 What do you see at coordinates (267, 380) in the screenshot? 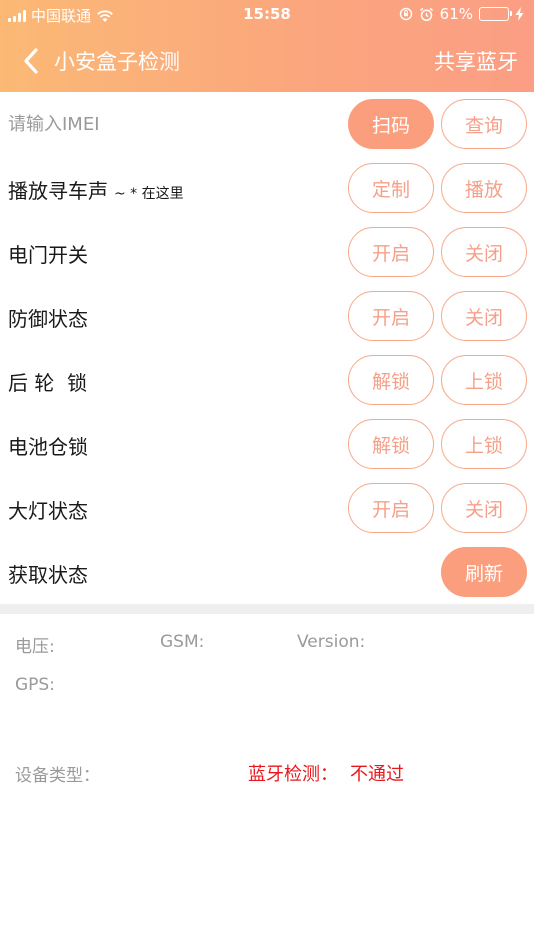
I see `control-row-rear-wheel-lock: 后 轮 锁 解锁 上锁` at bounding box center [267, 380].